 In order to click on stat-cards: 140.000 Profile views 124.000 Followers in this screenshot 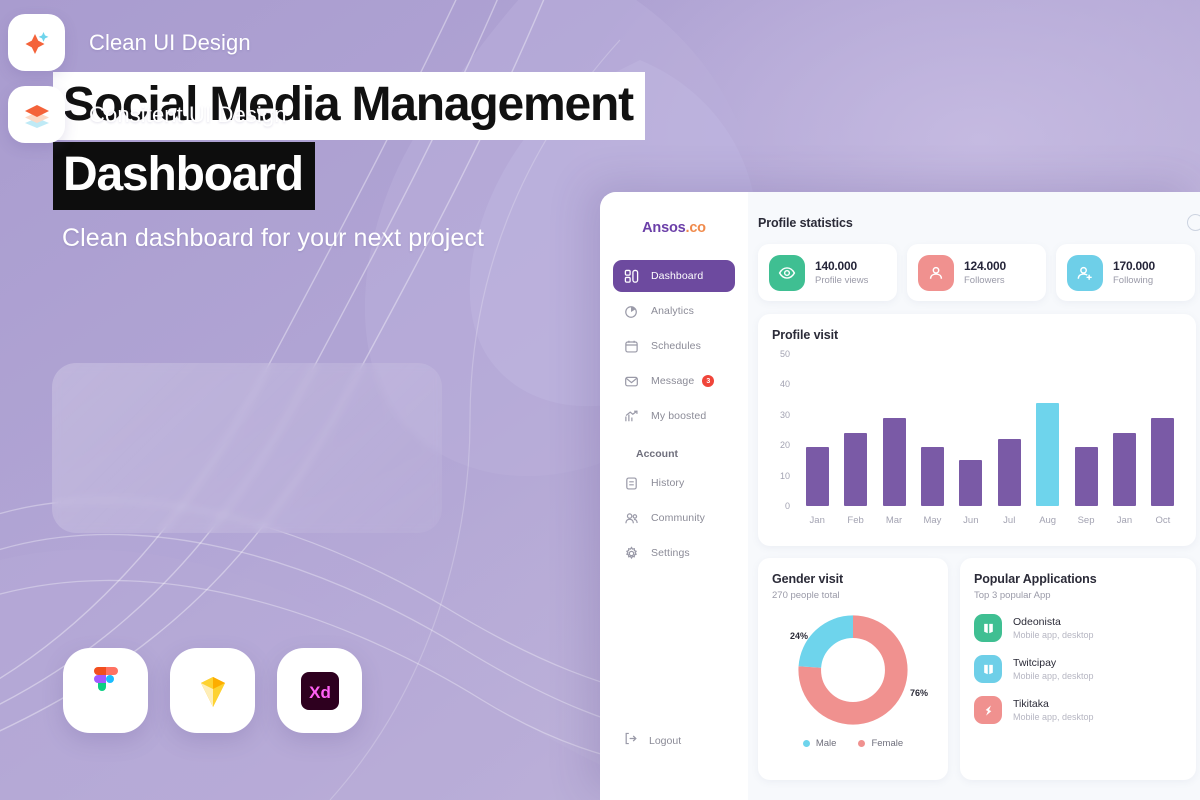, I will do `click(979, 272)`.